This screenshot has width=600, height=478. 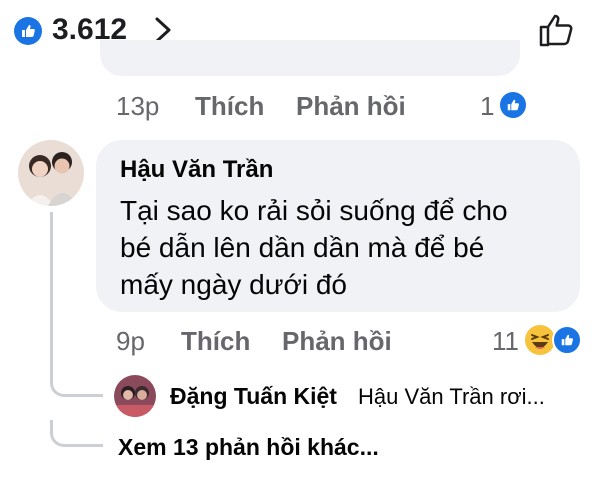 What do you see at coordinates (540, 340) in the screenshot?
I see `haha-icon` at bounding box center [540, 340].